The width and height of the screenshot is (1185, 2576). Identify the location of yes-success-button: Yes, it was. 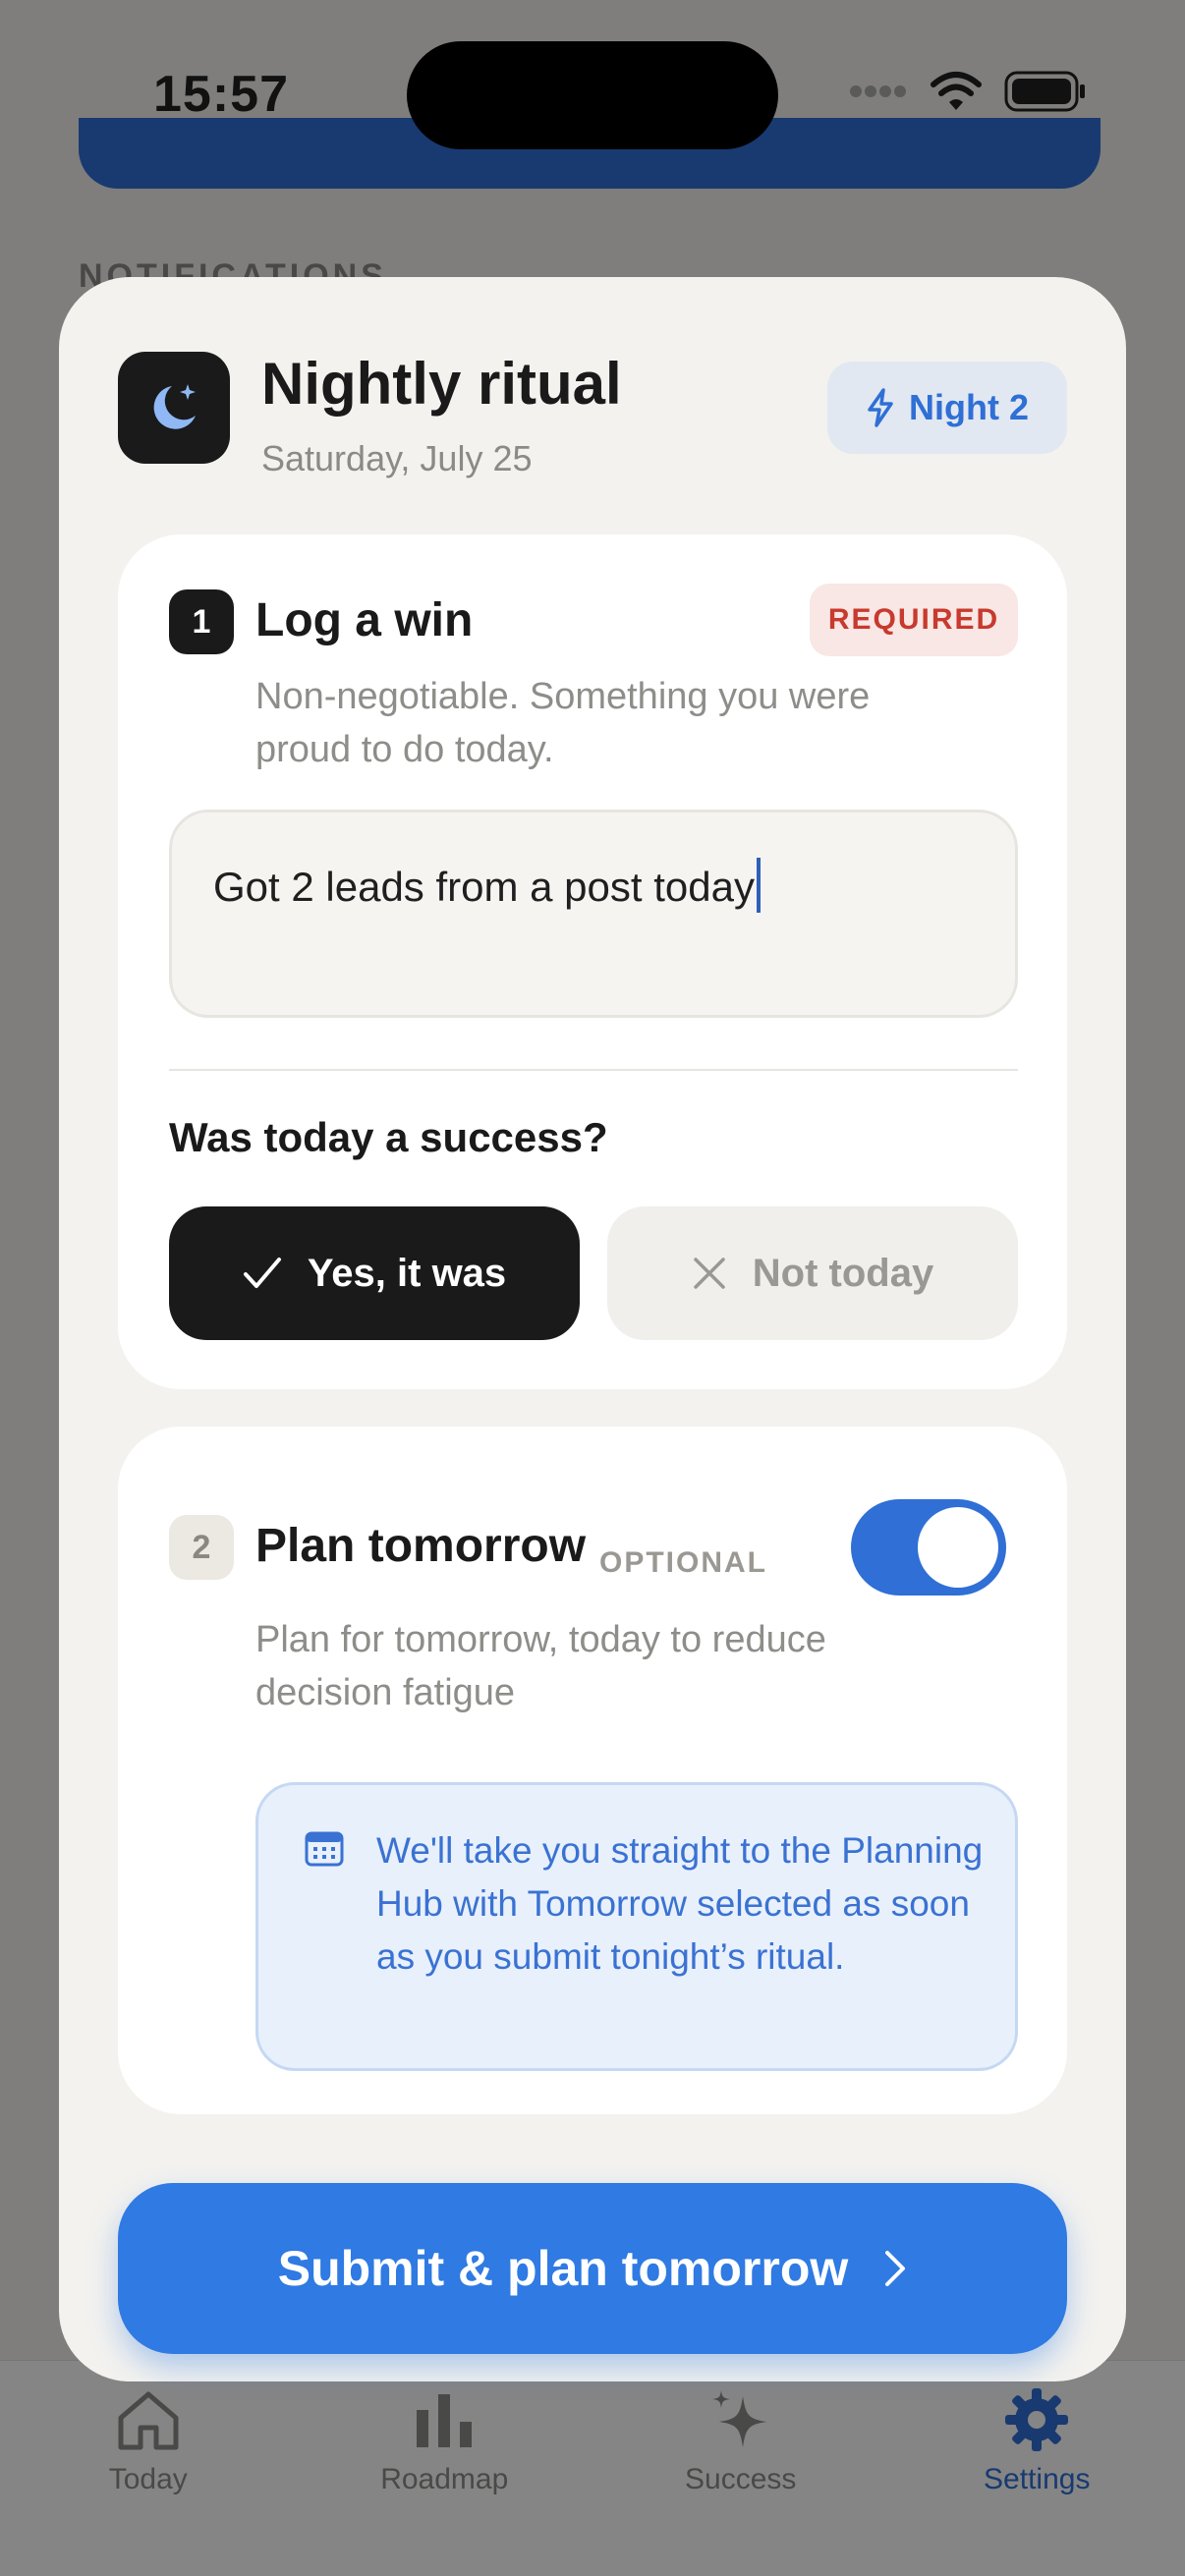
(375, 1273).